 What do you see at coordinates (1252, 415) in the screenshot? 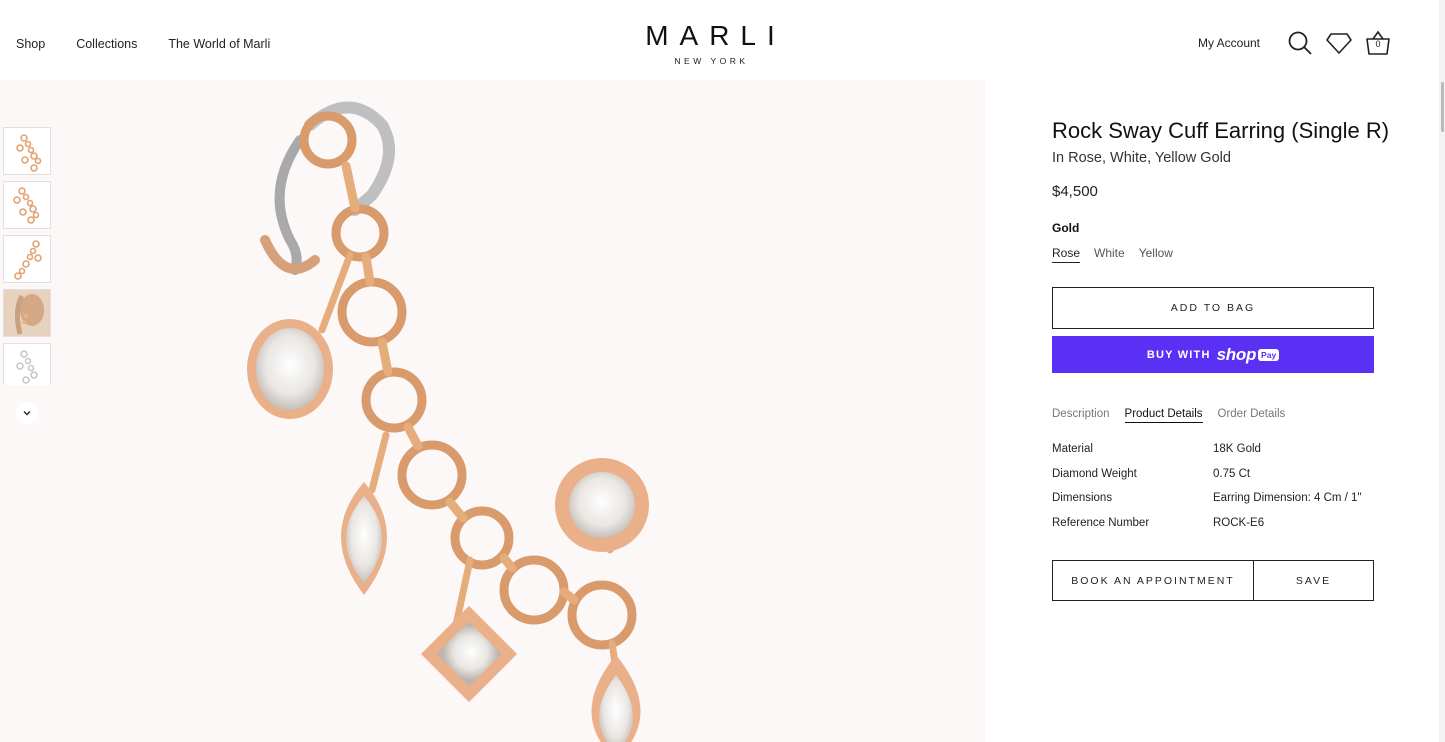
I see `tab-order-details: Order Details` at bounding box center [1252, 415].